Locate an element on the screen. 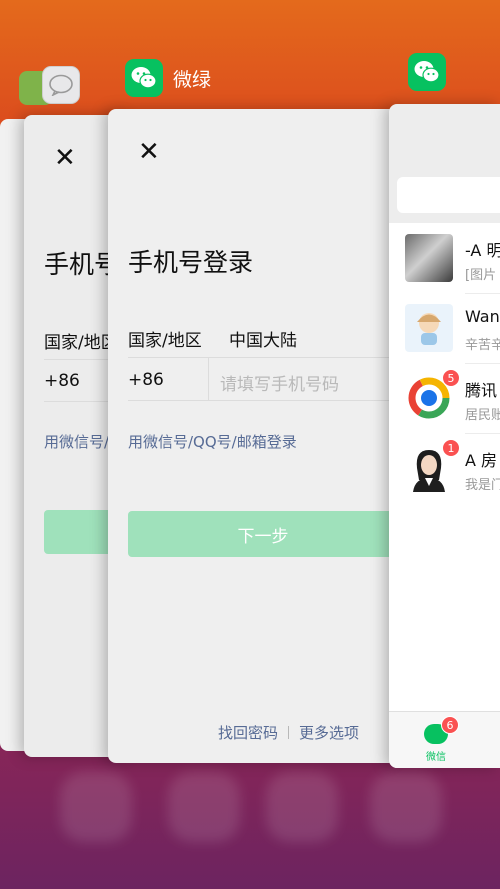 The image size is (500, 889). separator is located at coordinates (289, 732).